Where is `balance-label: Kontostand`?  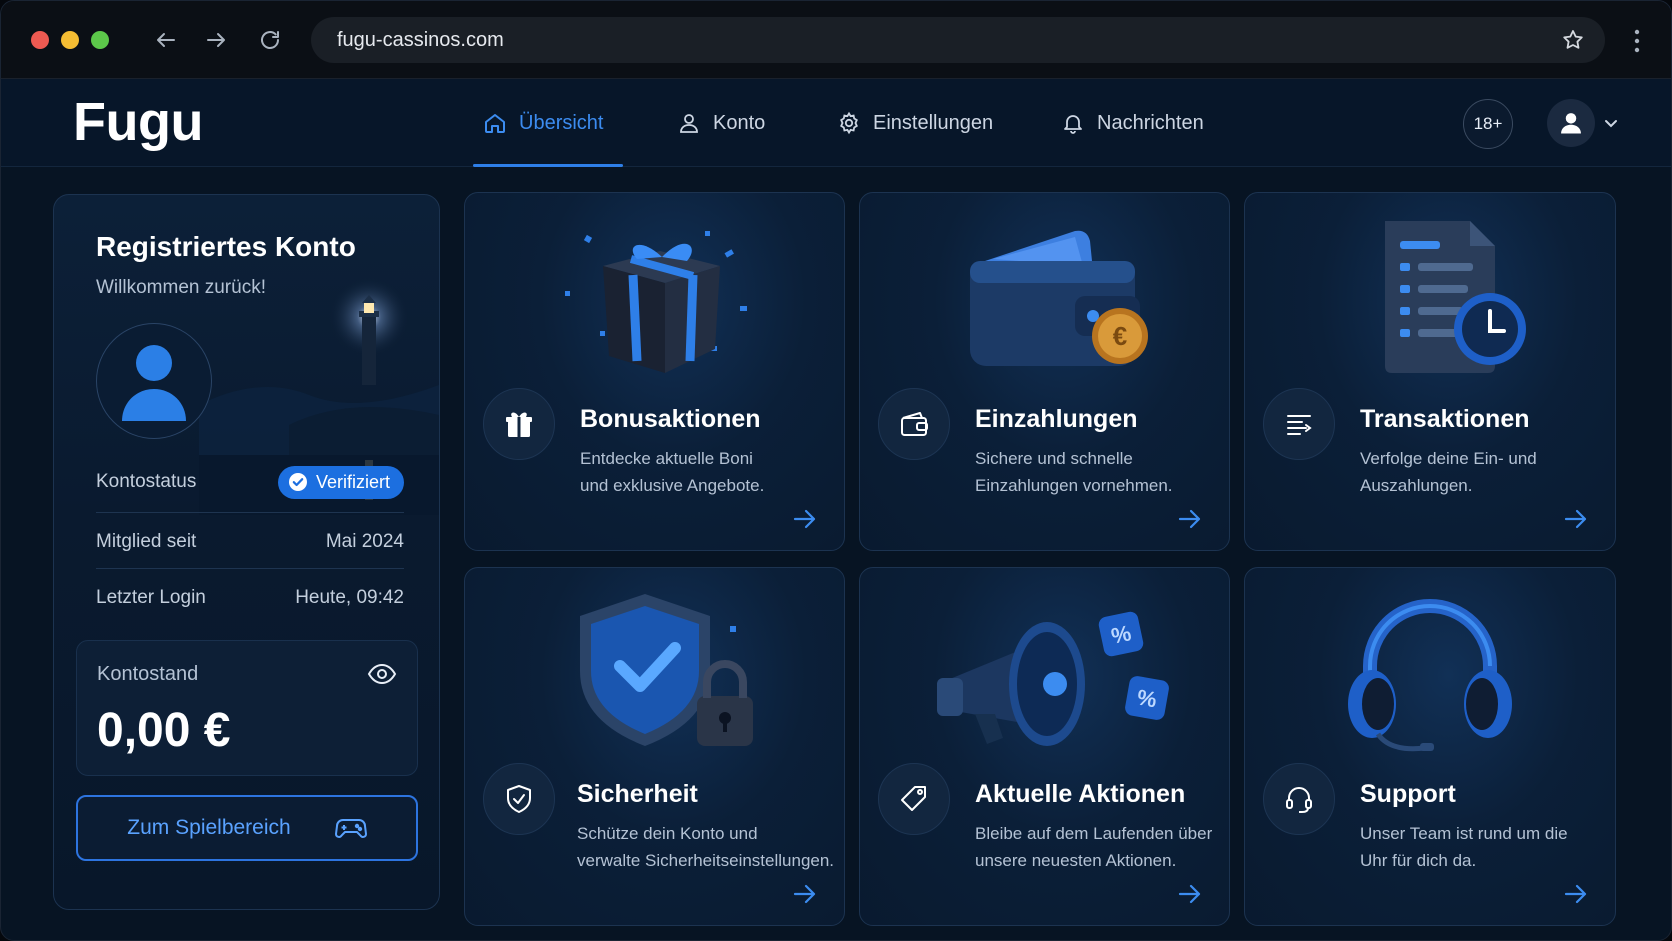
balance-label: Kontostand is located at coordinates (148, 674).